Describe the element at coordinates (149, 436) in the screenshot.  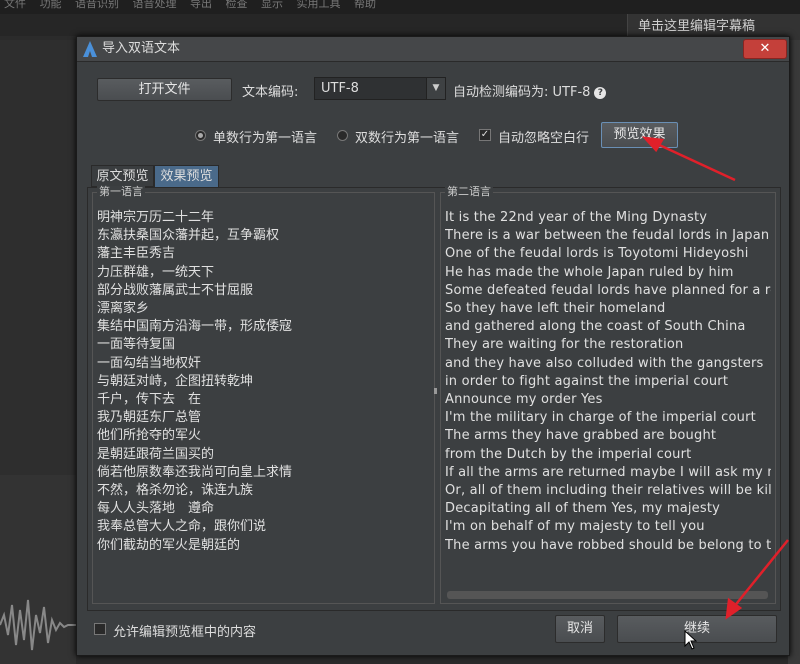
I see `first-language-line: 他们所抢夺的军火` at that location.